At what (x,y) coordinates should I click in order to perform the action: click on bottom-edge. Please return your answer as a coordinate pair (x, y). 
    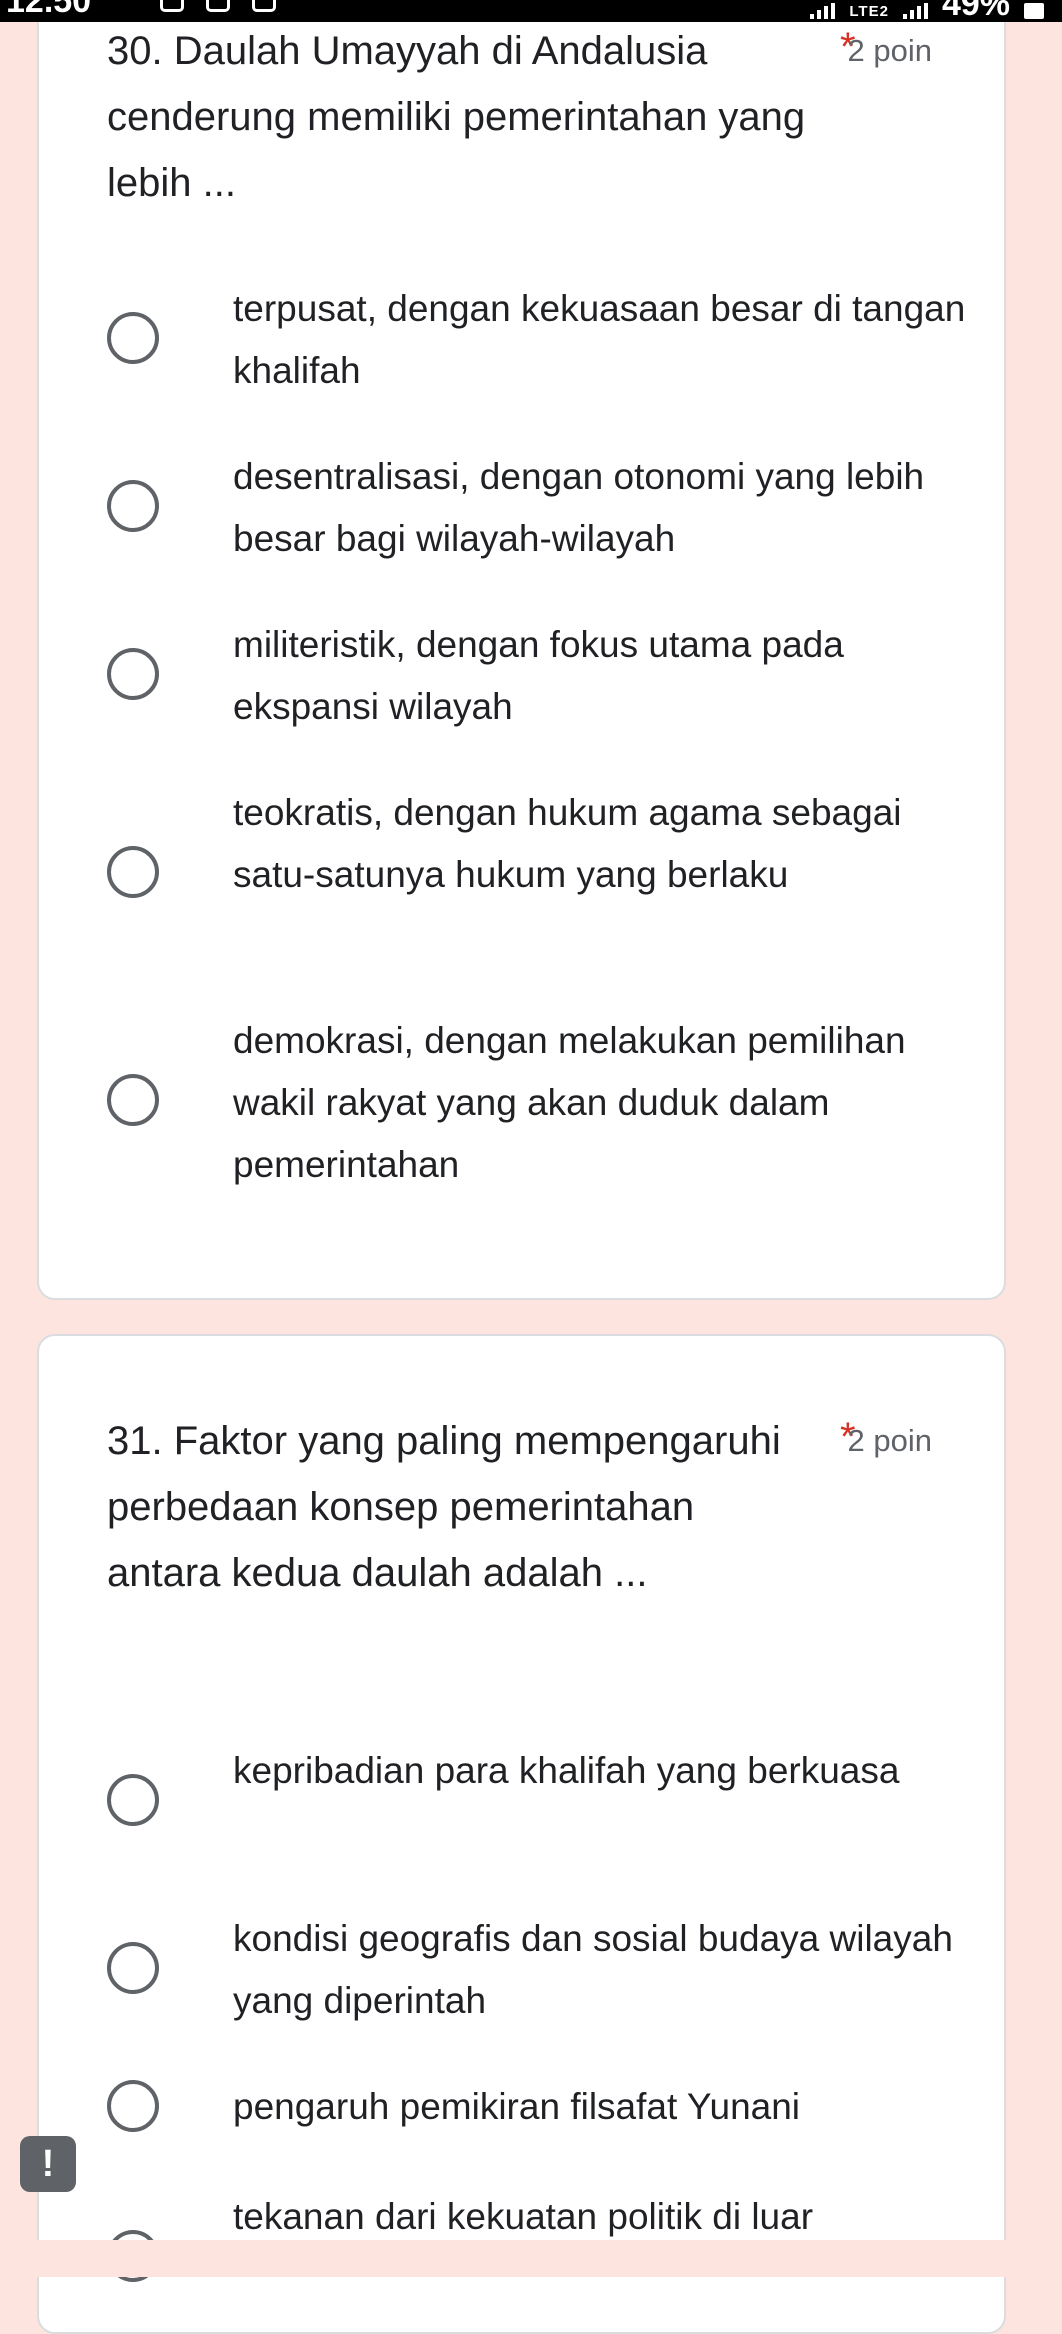
    Looking at the image, I should click on (531, 2258).